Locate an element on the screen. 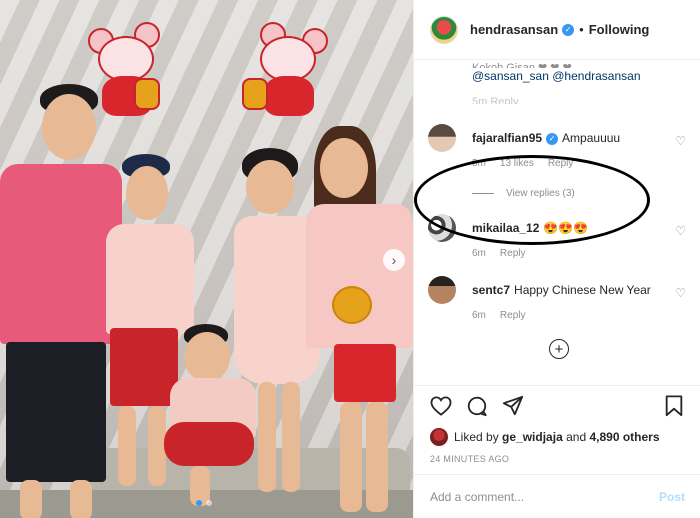 The image size is (700, 518). comment-icon is located at coordinates (477, 406).